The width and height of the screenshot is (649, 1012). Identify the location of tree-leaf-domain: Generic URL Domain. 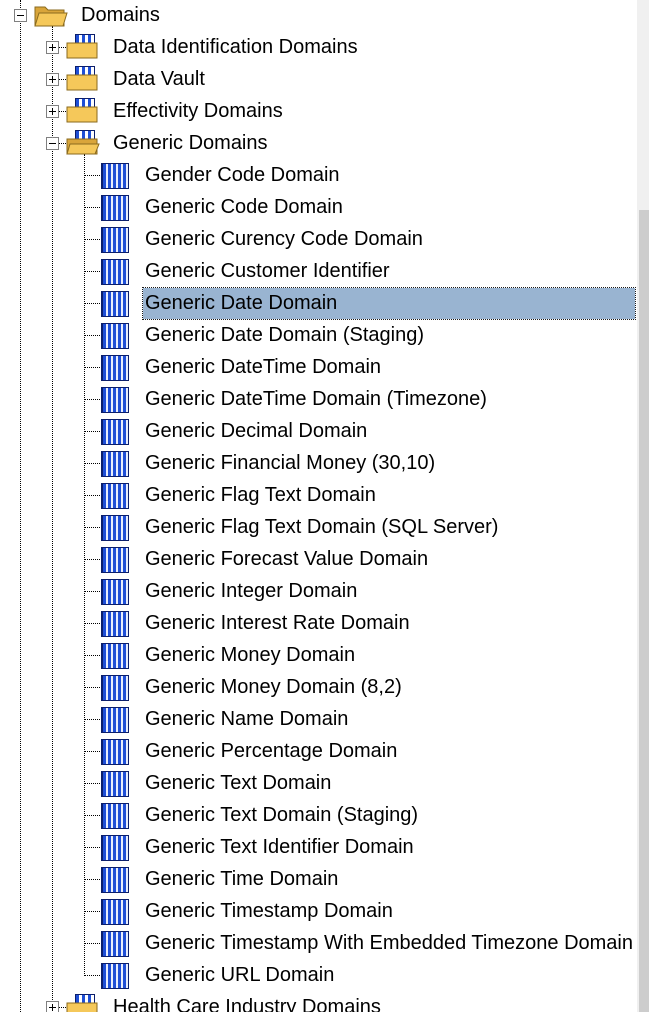
(318, 976).